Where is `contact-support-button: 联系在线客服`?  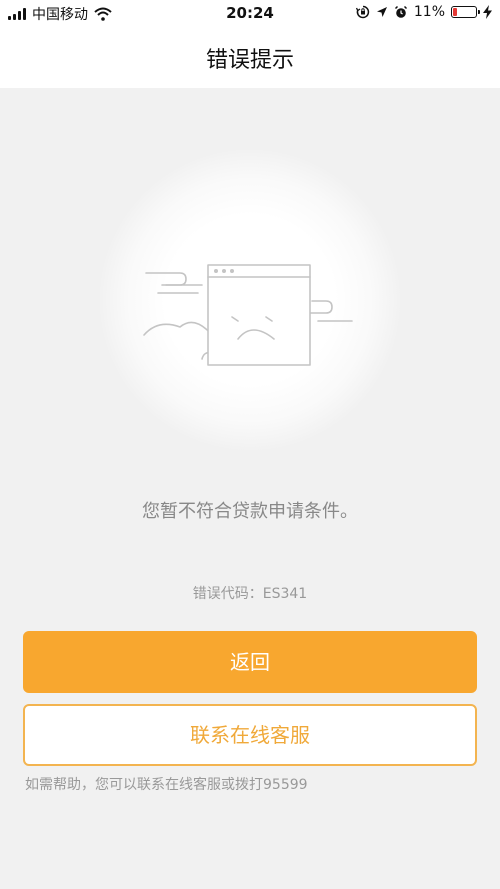 contact-support-button: 联系在线客服 is located at coordinates (250, 735).